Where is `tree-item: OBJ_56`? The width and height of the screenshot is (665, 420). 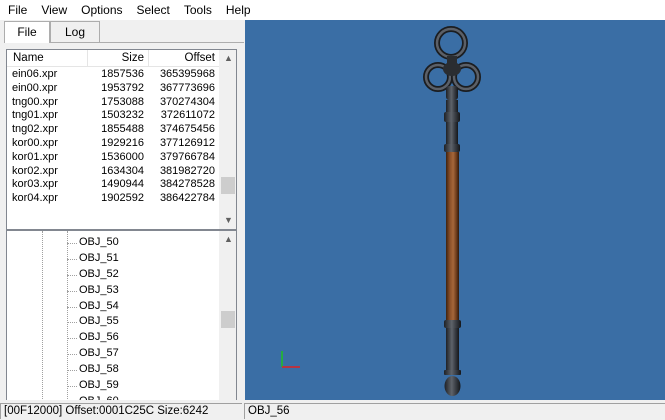 tree-item: OBJ_56 is located at coordinates (113, 338).